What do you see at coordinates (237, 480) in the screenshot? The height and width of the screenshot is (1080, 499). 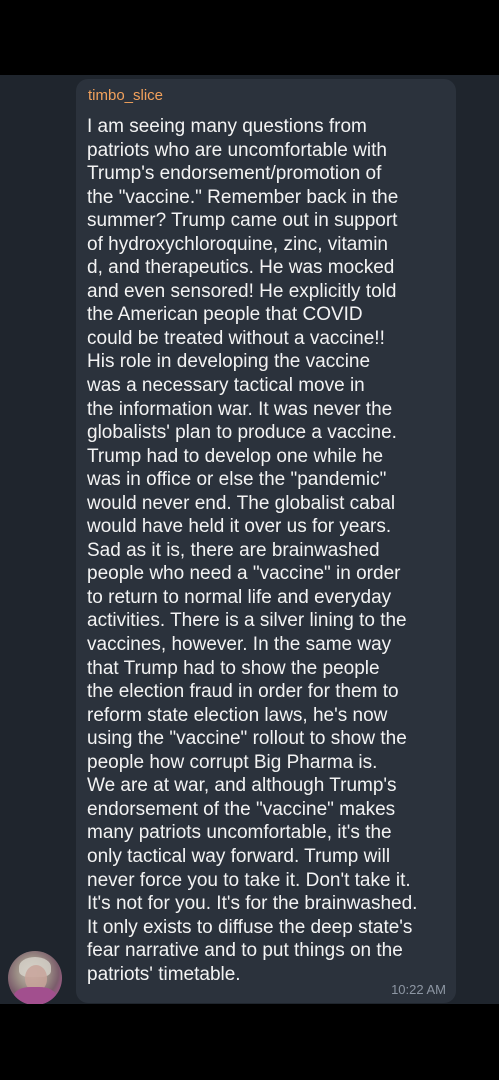 I see `message-line: was in office or else the "pandemic"` at bounding box center [237, 480].